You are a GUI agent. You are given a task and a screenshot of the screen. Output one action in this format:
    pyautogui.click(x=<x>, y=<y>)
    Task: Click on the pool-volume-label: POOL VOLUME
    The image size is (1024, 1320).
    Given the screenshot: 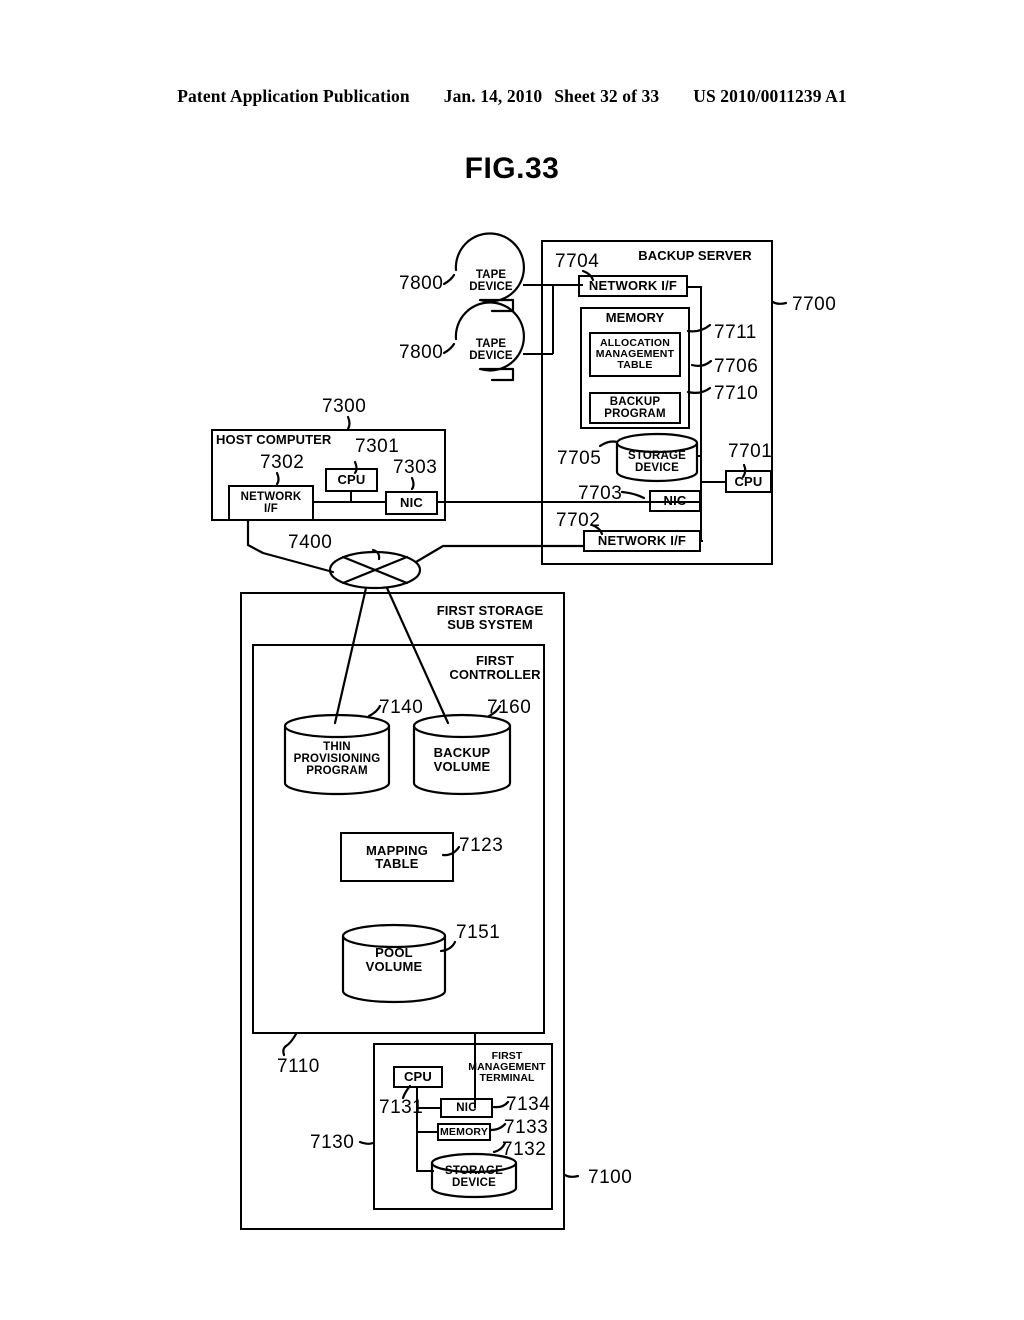 What is the action you would take?
    pyautogui.click(x=394, y=959)
    